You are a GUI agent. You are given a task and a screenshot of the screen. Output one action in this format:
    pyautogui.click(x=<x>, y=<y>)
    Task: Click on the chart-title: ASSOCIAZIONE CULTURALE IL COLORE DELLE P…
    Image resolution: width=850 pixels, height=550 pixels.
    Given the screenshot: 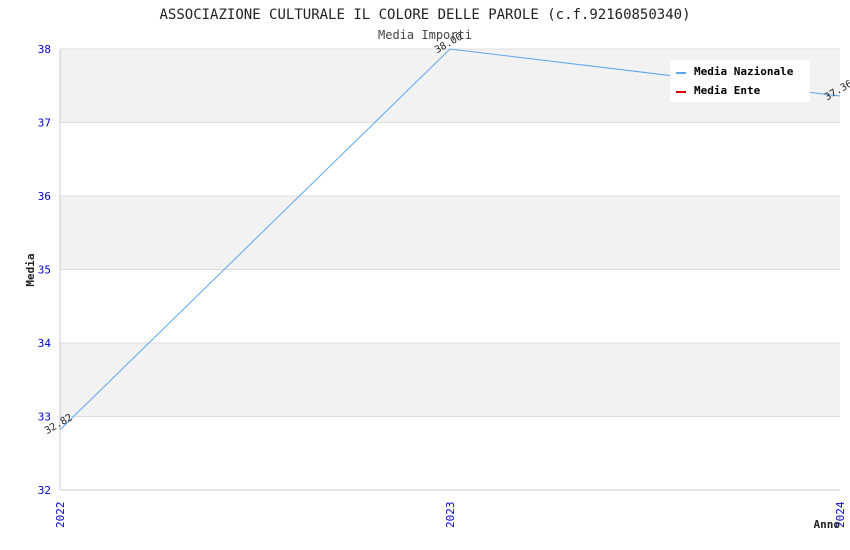 What is the action you would take?
    pyautogui.click(x=424, y=15)
    